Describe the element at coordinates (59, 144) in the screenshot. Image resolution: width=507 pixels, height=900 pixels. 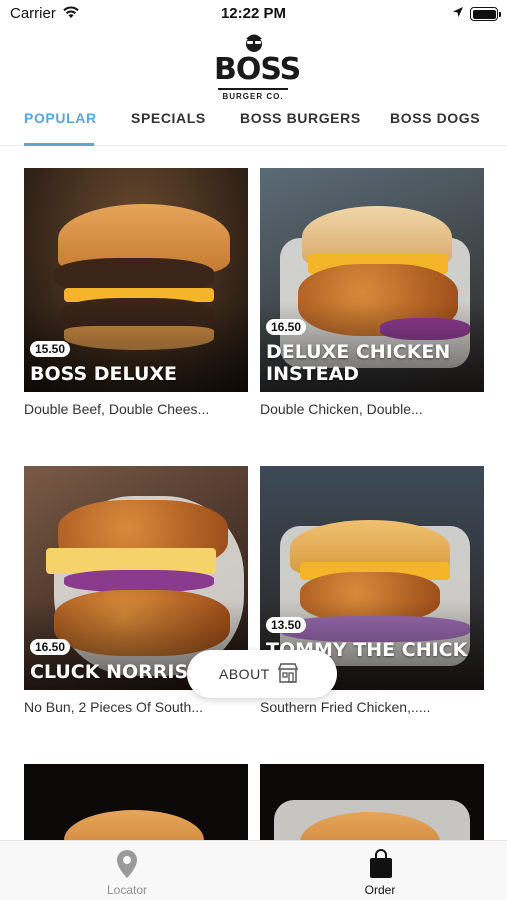
I see `active-tab-indicator` at that location.